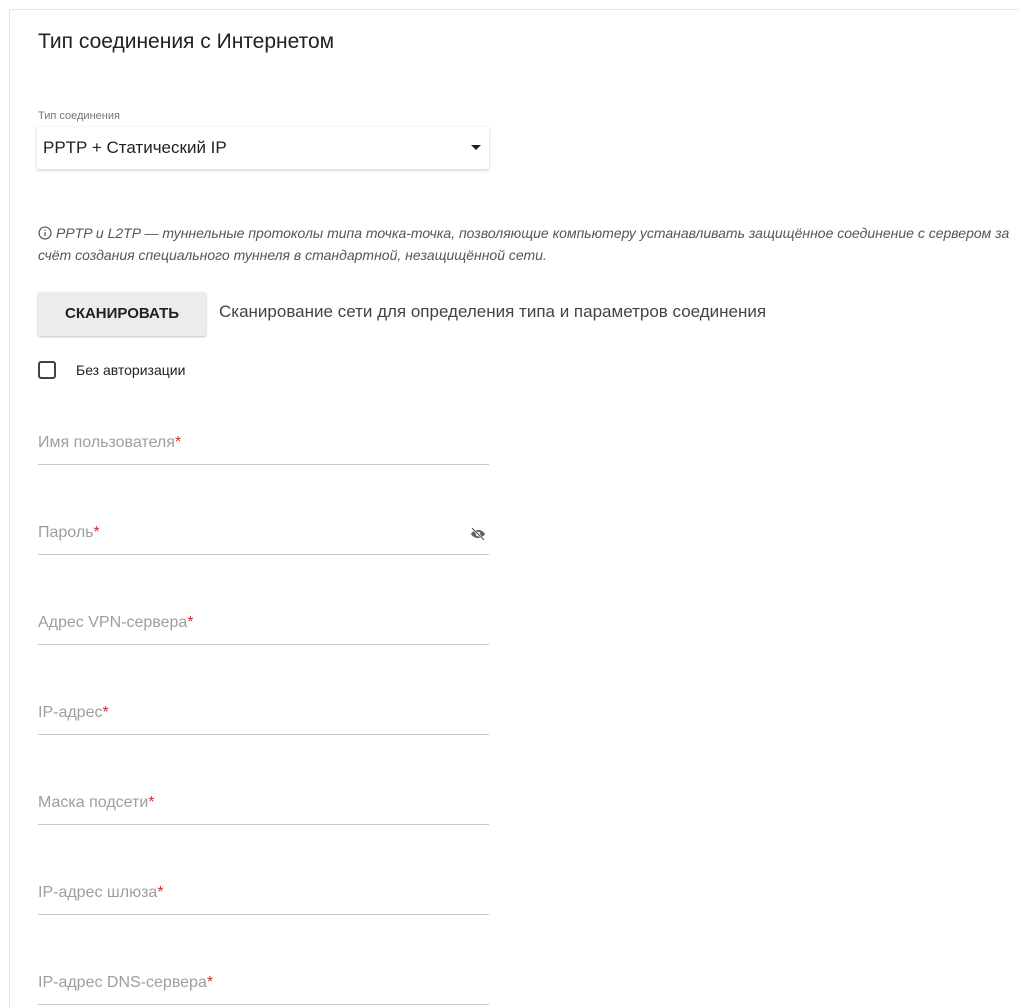 This screenshot has width=1019, height=1008. Describe the element at coordinates (263, 716) in the screenshot. I see `ip-address-field: IP-адрес*` at that location.